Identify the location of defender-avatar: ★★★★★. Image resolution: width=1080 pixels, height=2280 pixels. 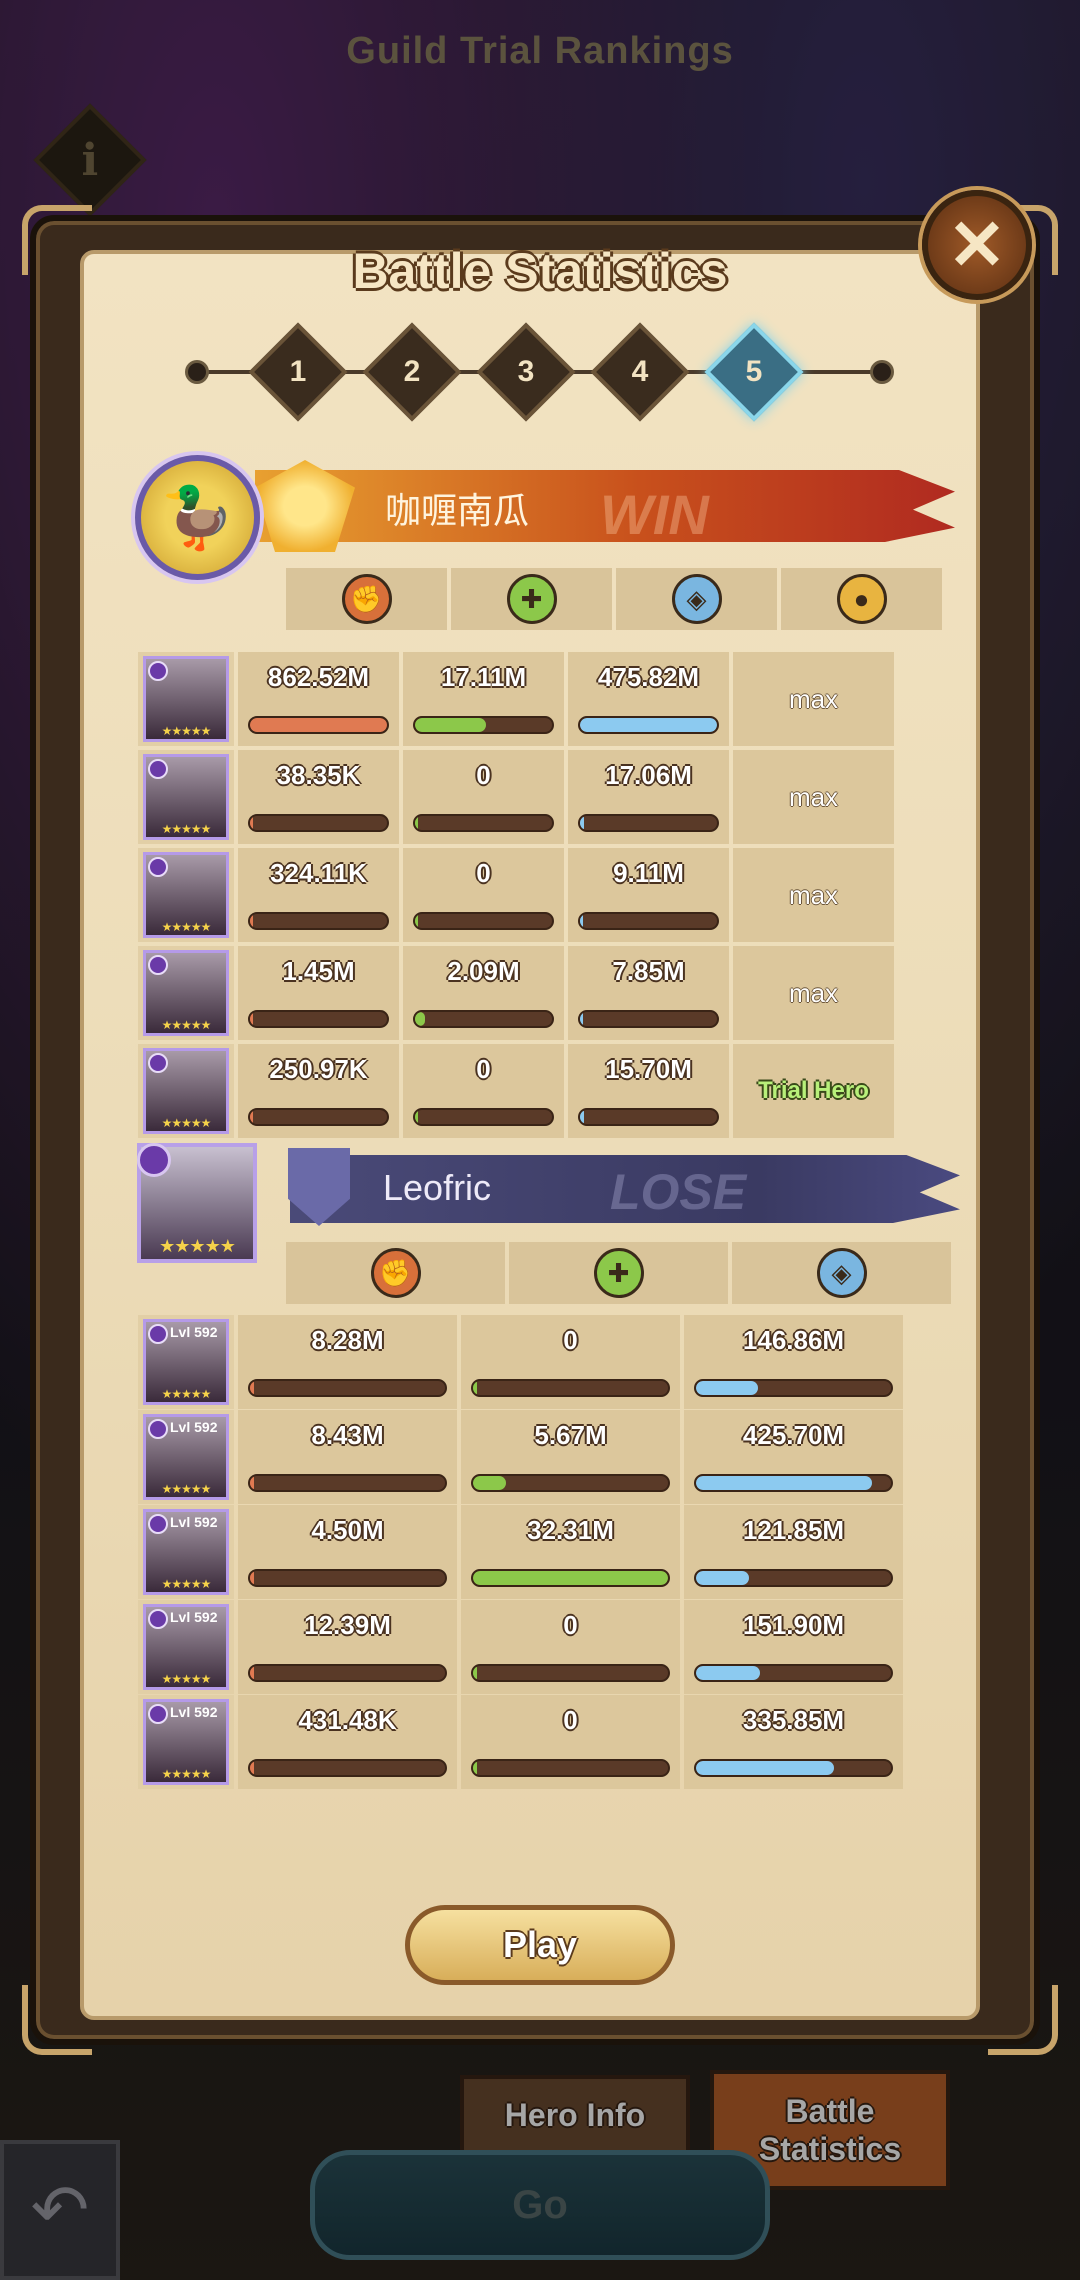
(197, 1203).